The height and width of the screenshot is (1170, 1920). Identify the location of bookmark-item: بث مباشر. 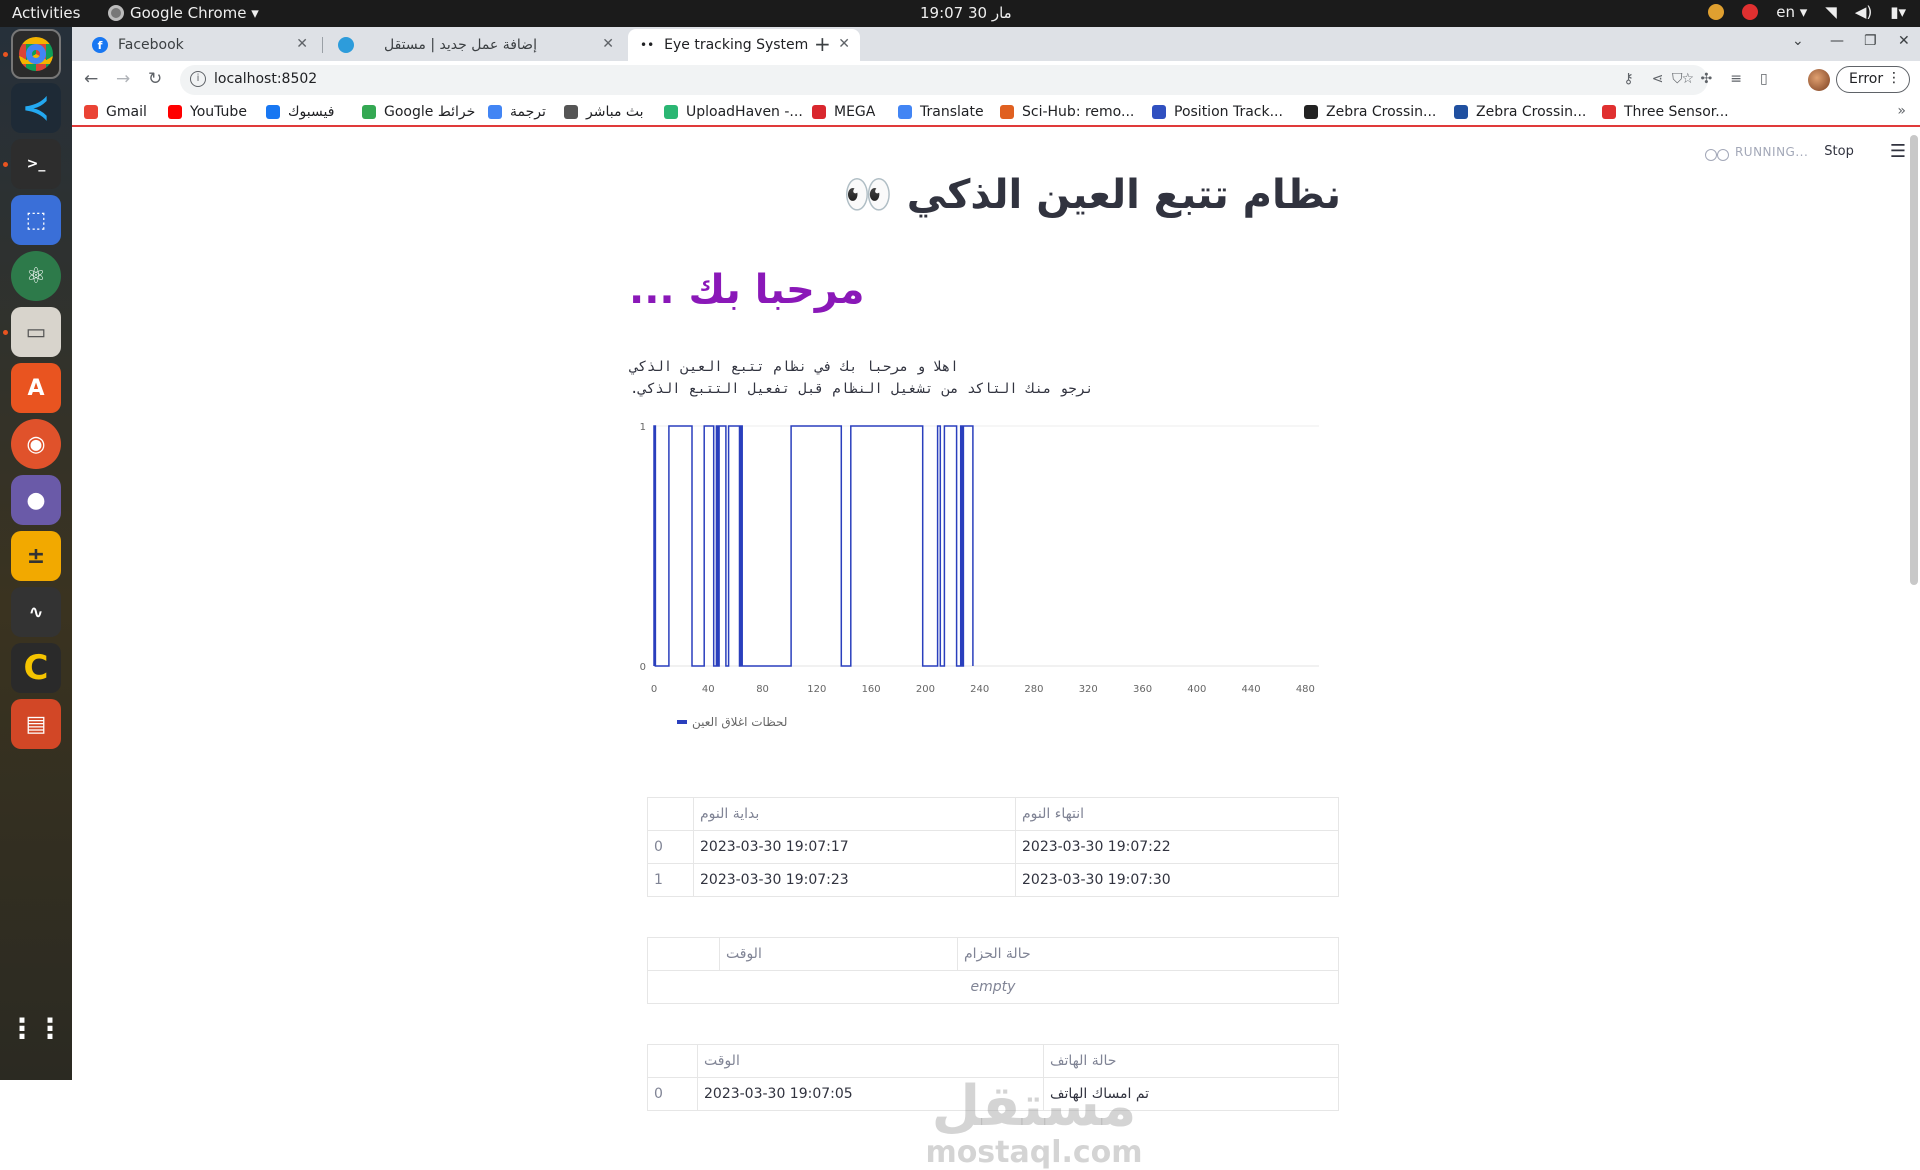
(604, 112).